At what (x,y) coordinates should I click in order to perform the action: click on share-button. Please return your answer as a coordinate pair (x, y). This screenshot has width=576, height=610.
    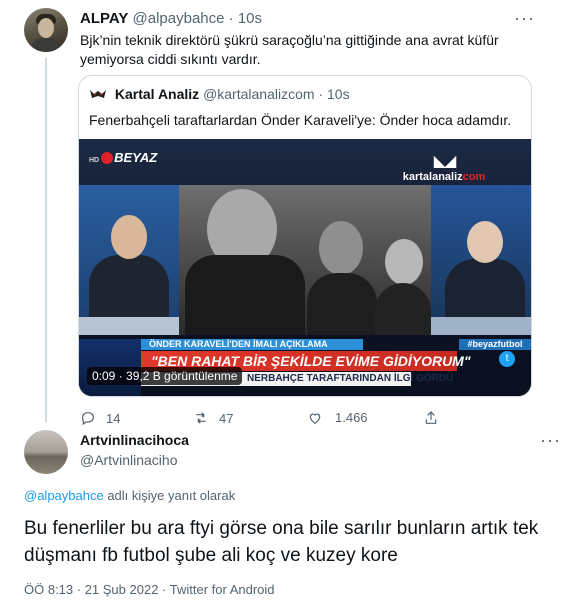
    Looking at the image, I should click on (431, 418).